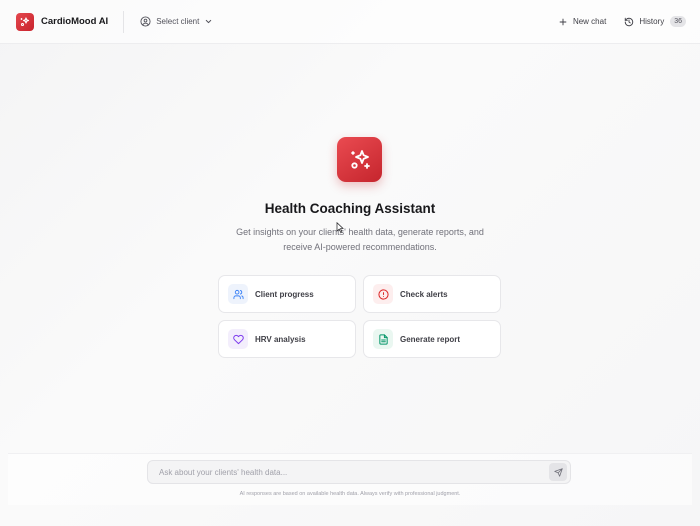  Describe the element at coordinates (589, 21) in the screenshot. I see `new-chat-label: New chat` at that location.